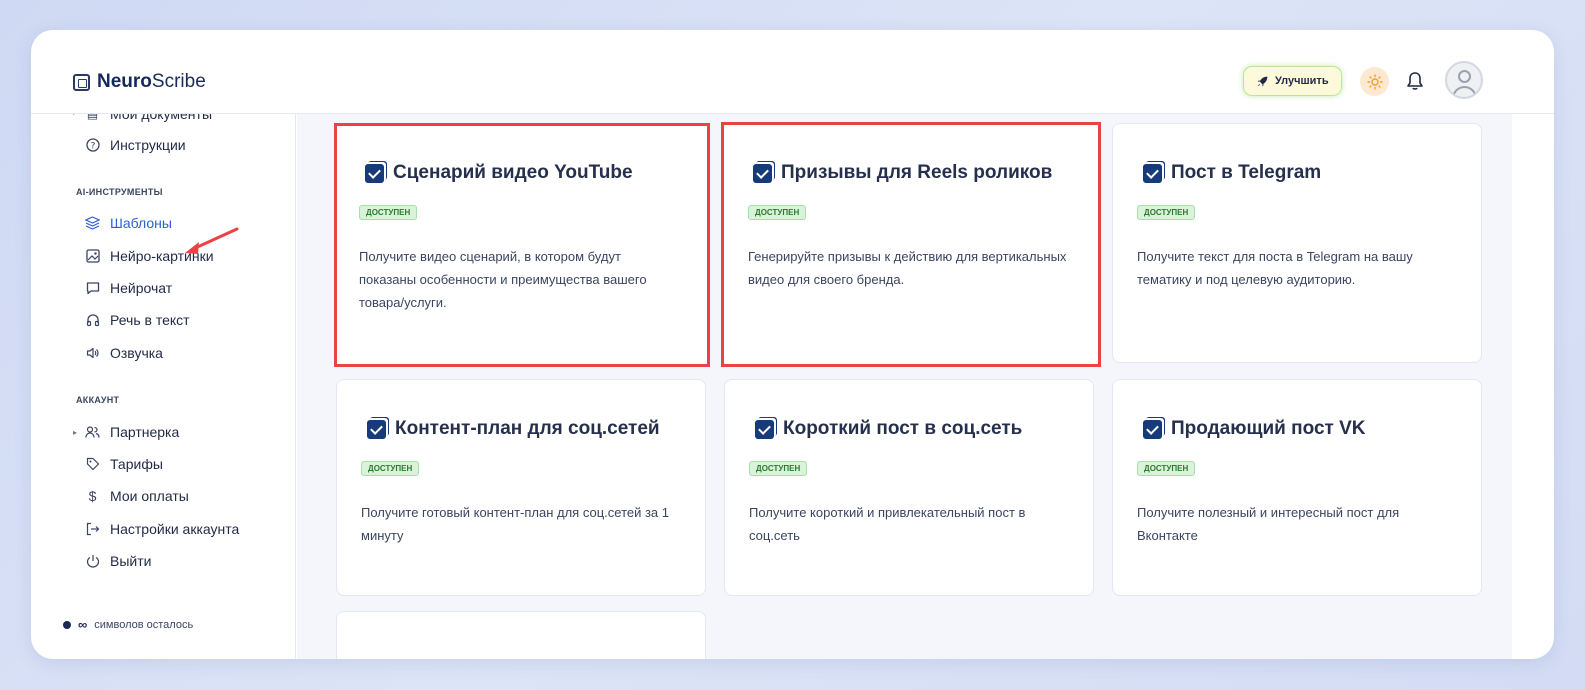 This screenshot has height=690, width=1585. I want to click on sidebar-item-label: Нейрочат, so click(141, 288).